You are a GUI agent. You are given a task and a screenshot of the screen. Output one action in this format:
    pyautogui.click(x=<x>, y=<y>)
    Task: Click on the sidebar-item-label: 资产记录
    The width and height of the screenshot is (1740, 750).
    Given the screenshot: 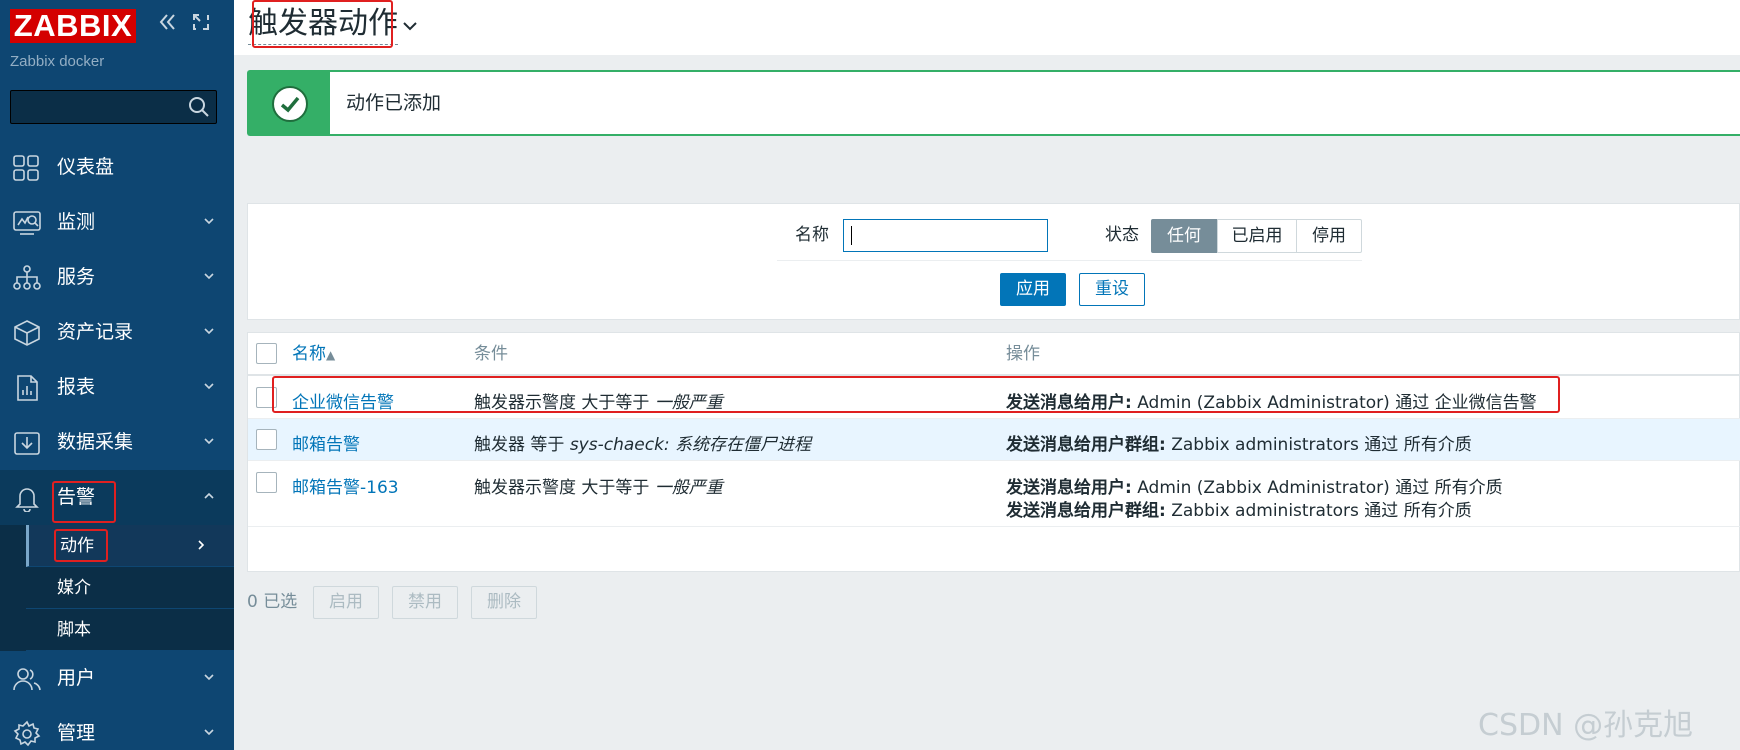 What is the action you would take?
    pyautogui.click(x=95, y=332)
    